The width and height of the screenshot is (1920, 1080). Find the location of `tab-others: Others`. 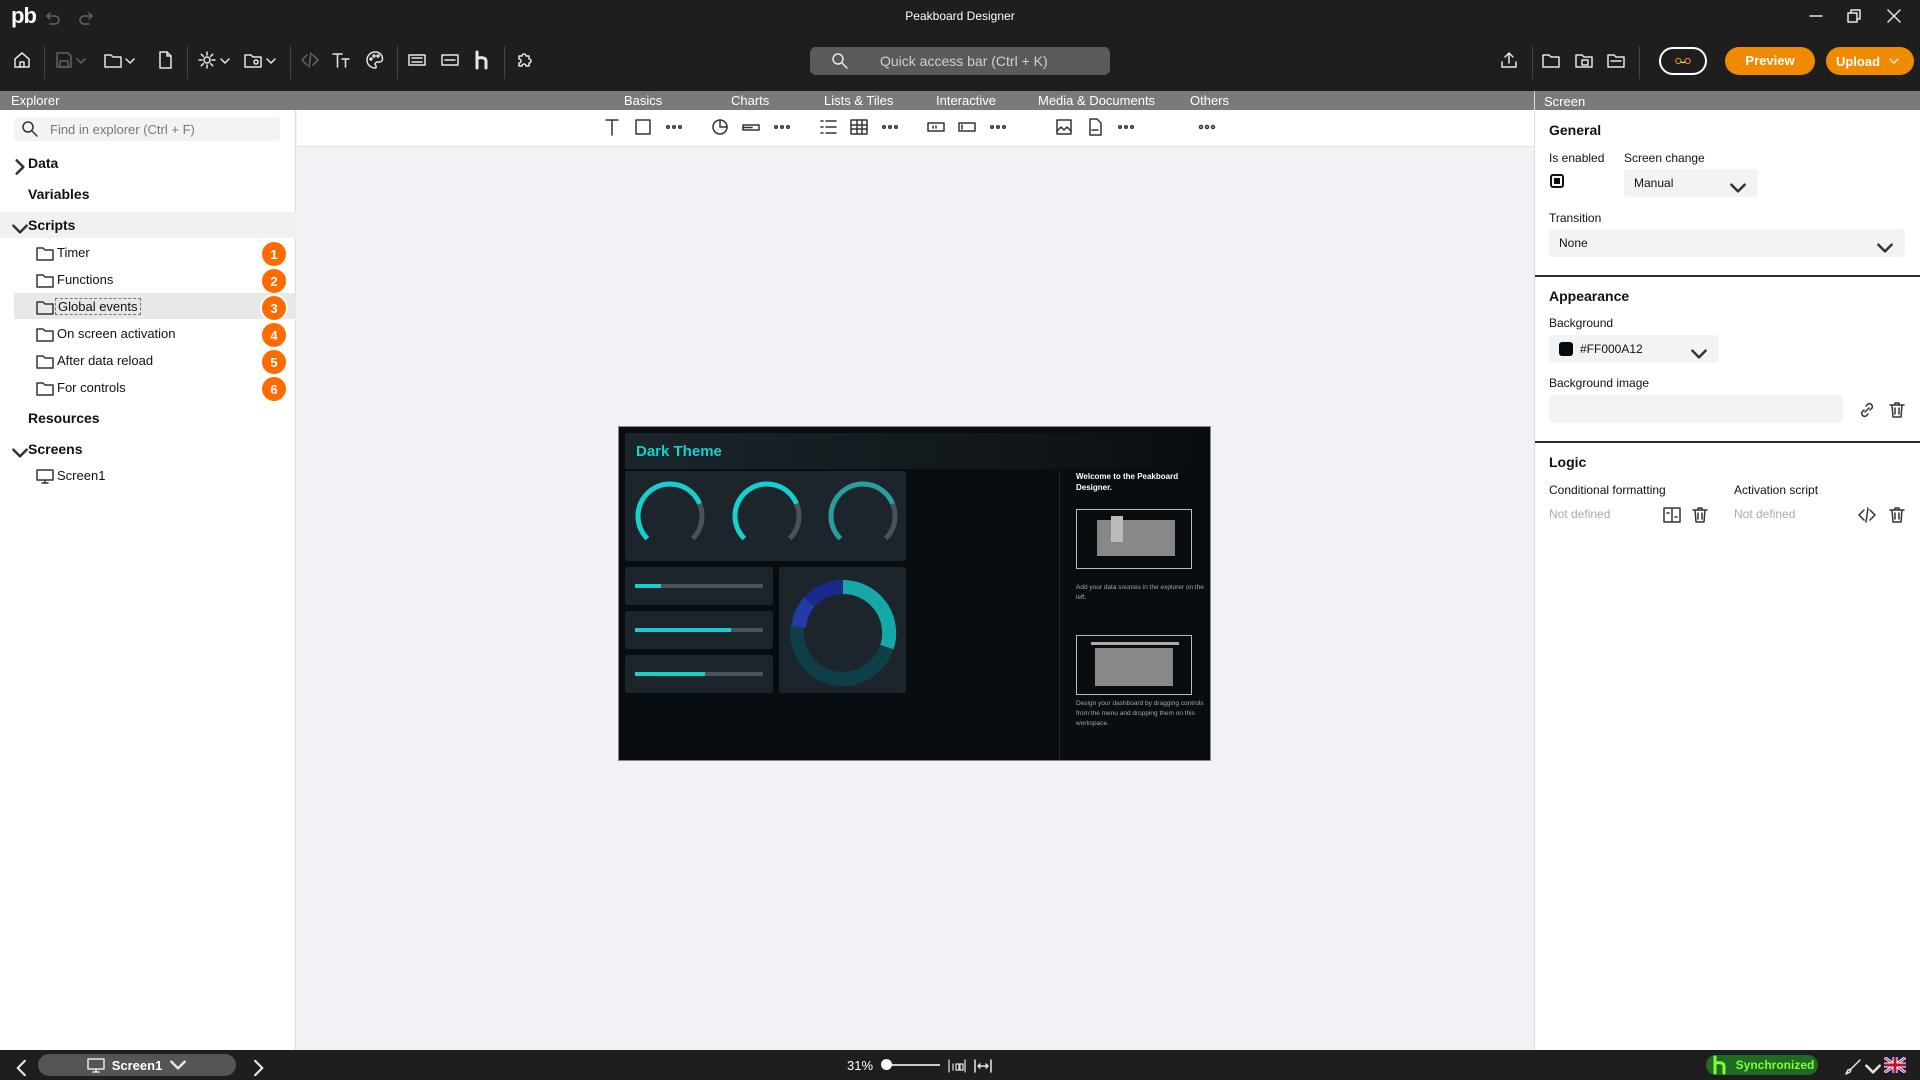

tab-others: Others is located at coordinates (1209, 100).